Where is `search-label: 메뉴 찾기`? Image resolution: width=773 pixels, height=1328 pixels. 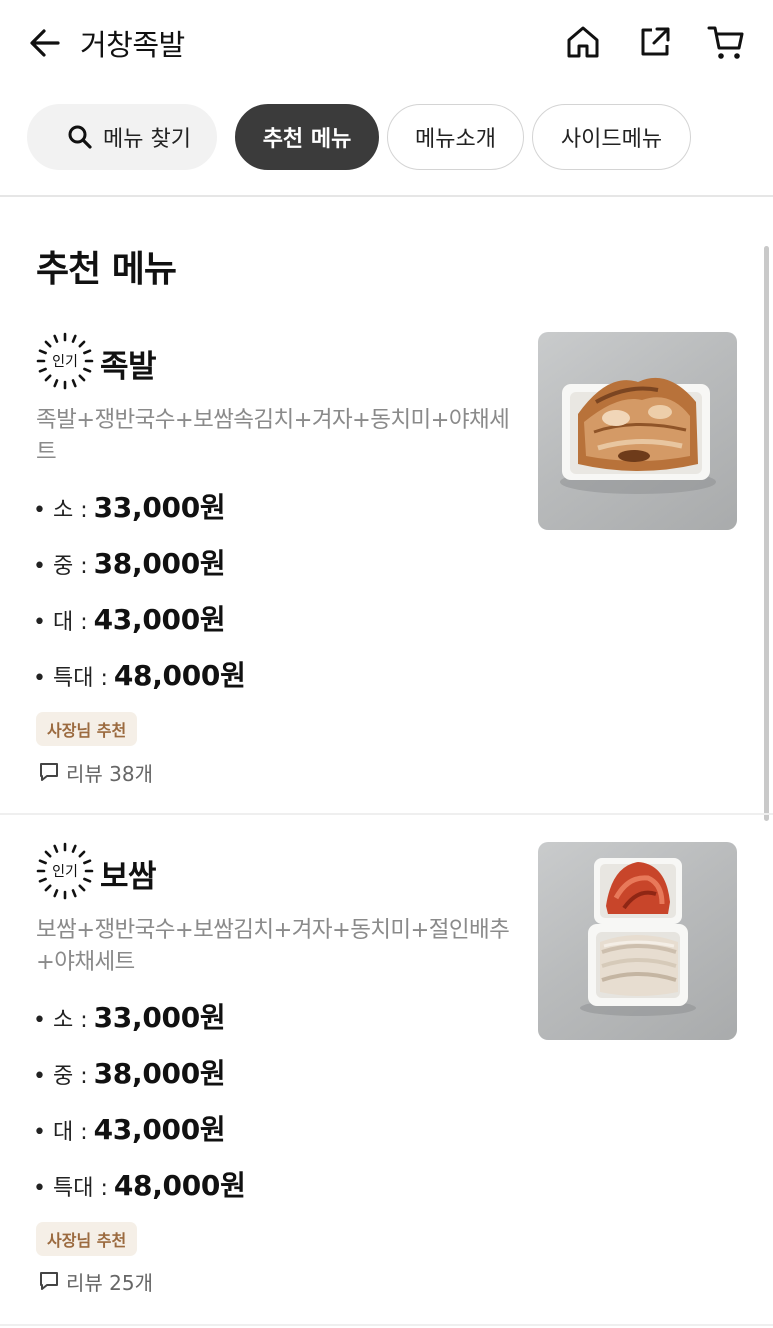
search-label: 메뉴 찾기 is located at coordinates (147, 139).